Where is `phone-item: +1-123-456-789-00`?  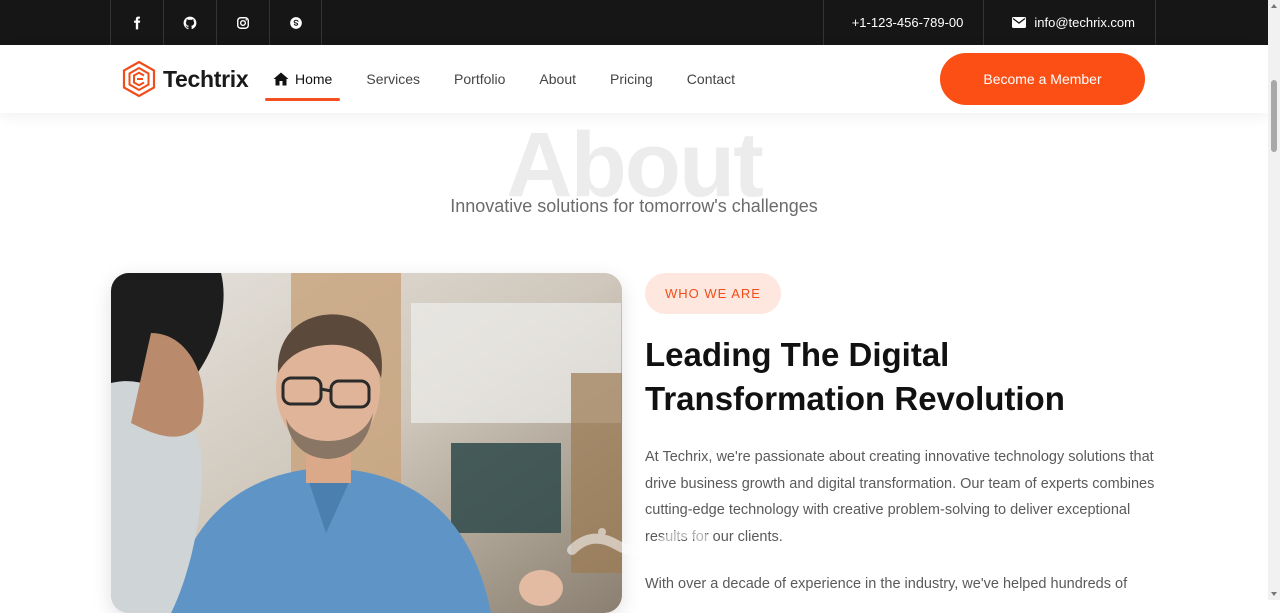
phone-item: +1-123-456-789-00 is located at coordinates (903, 22).